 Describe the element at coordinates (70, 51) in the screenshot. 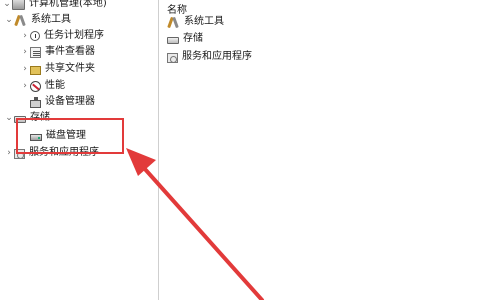

I see `tree-item-event-viewer-label: 事件查看器` at that location.